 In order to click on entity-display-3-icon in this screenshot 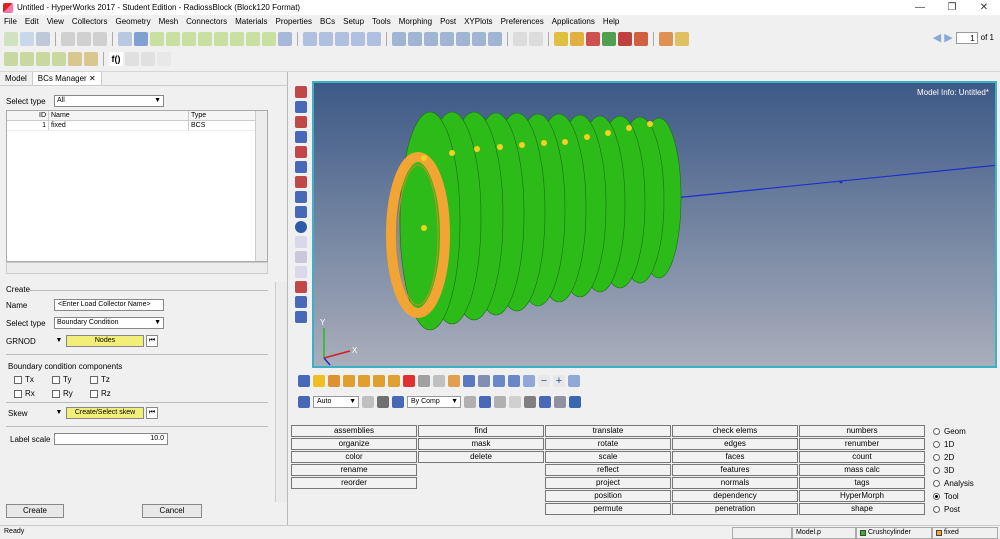, I will do `click(301, 122)`.